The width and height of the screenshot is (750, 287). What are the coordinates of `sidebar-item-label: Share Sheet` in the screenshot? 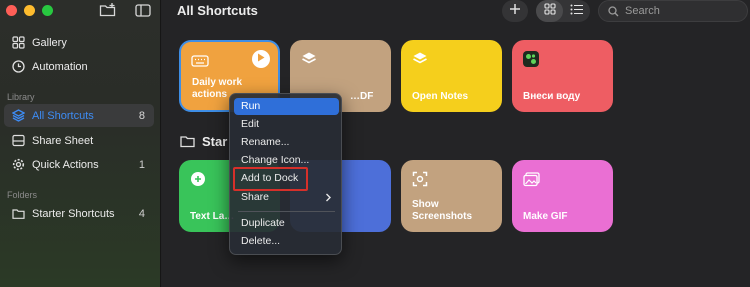 It's located at (63, 140).